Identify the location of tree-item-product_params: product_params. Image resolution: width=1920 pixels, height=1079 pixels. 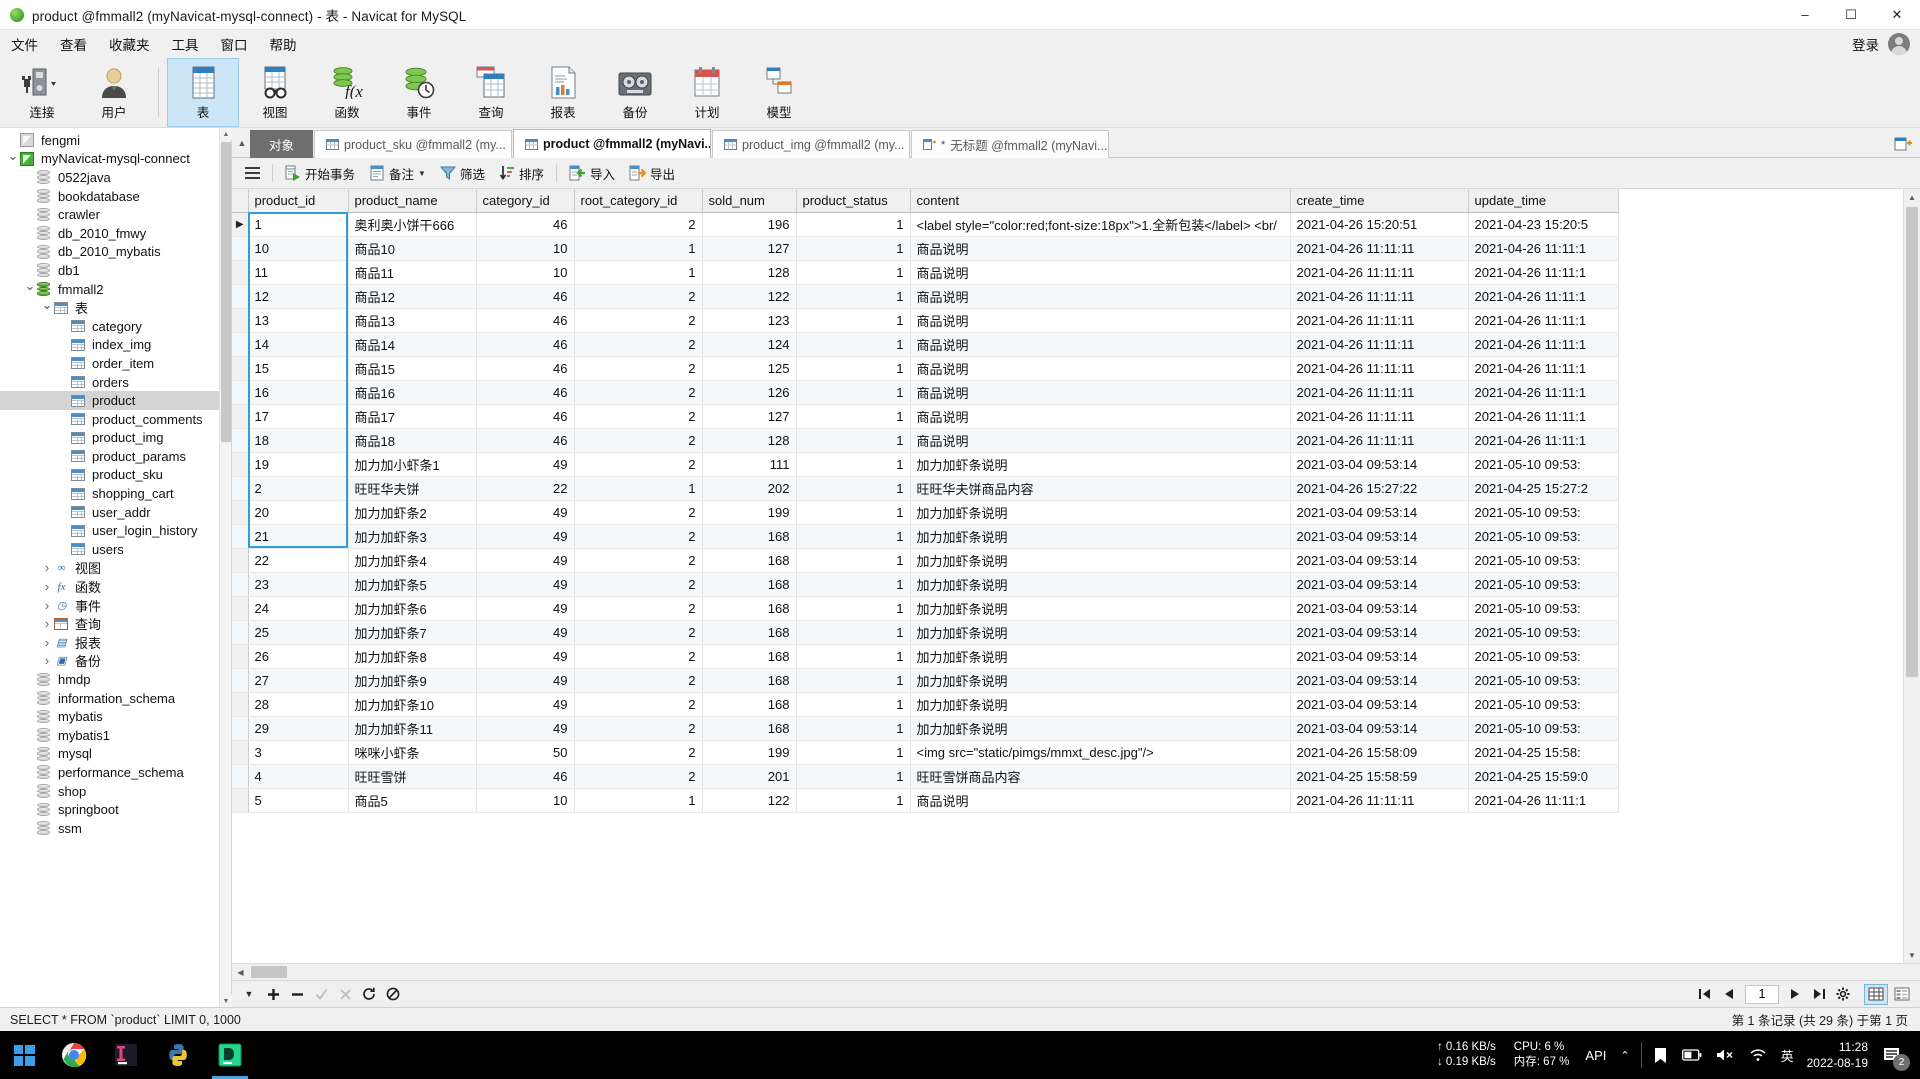
(115, 456).